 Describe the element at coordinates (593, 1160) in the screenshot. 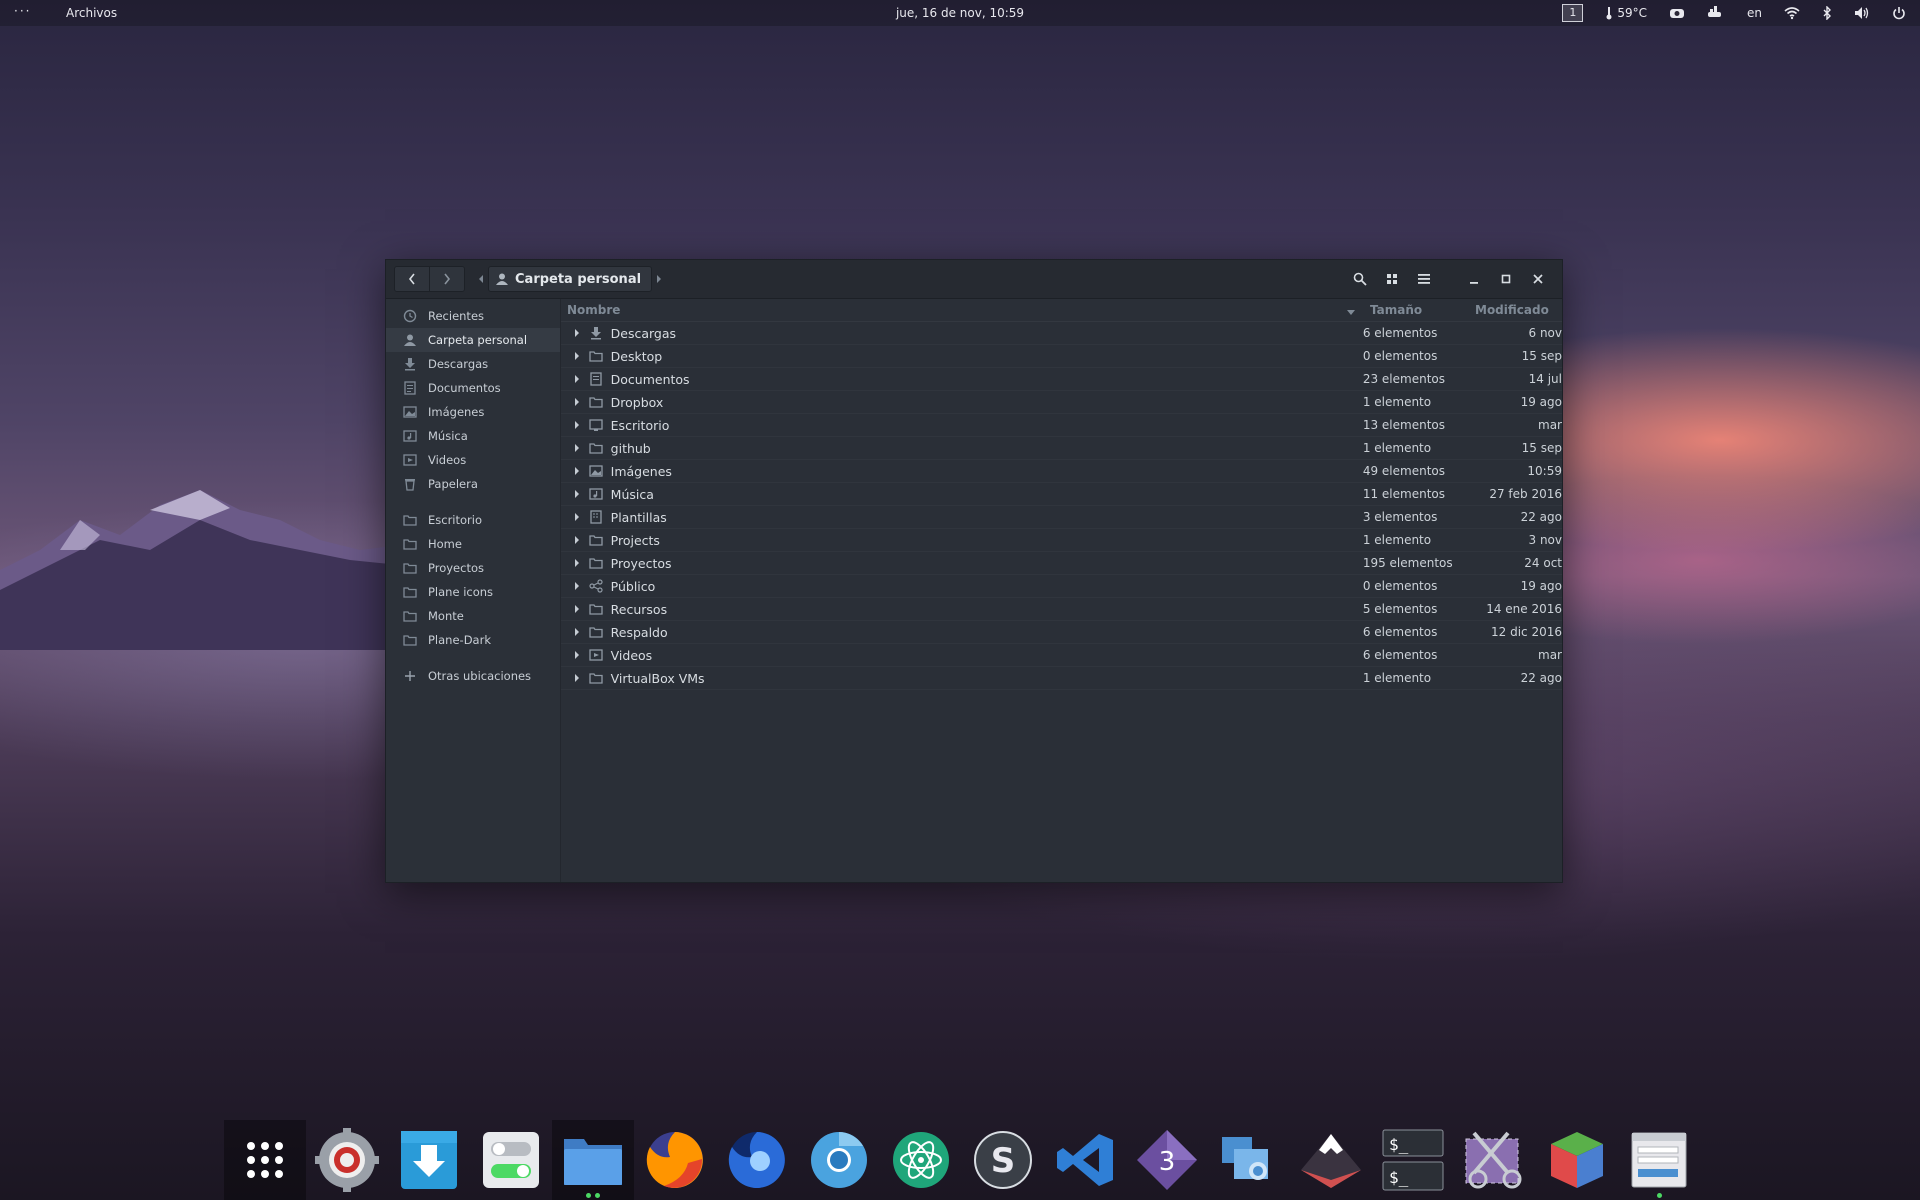

I see `dock-files` at that location.